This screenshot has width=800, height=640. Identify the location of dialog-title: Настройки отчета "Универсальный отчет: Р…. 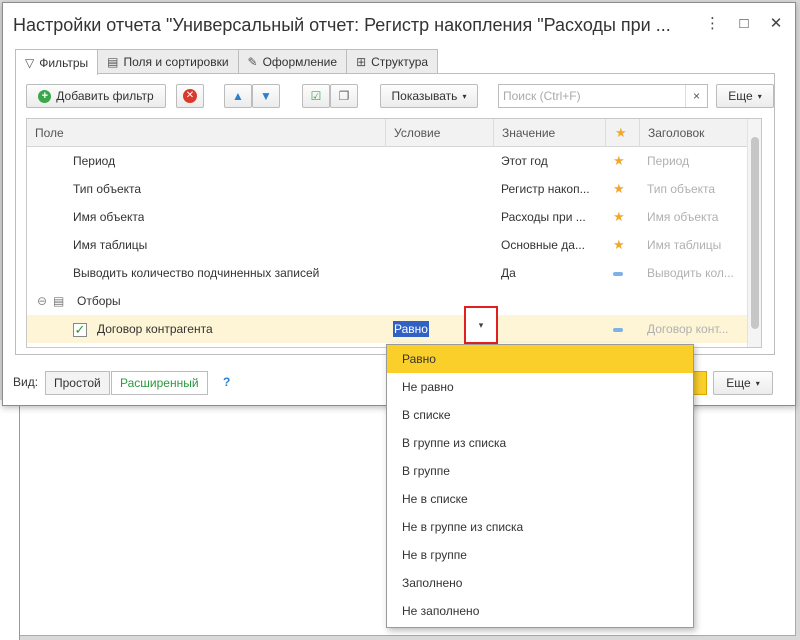
(342, 25).